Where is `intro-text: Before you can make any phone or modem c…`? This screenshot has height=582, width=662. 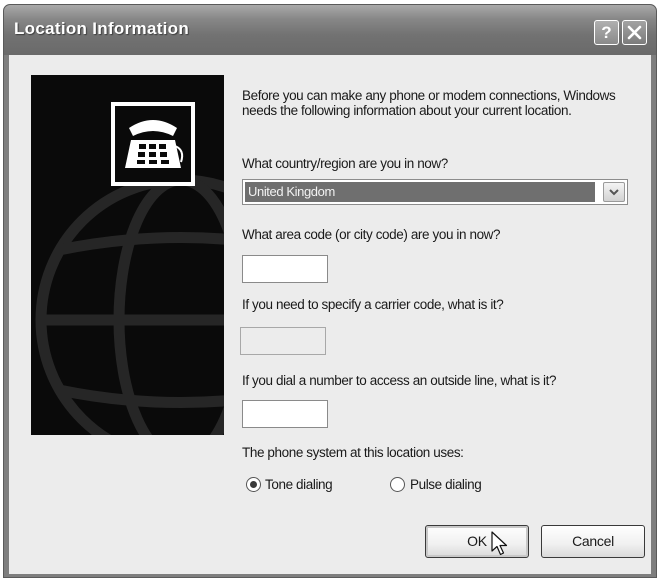
intro-text: Before you can make any phone or modem c… is located at coordinates (429, 103).